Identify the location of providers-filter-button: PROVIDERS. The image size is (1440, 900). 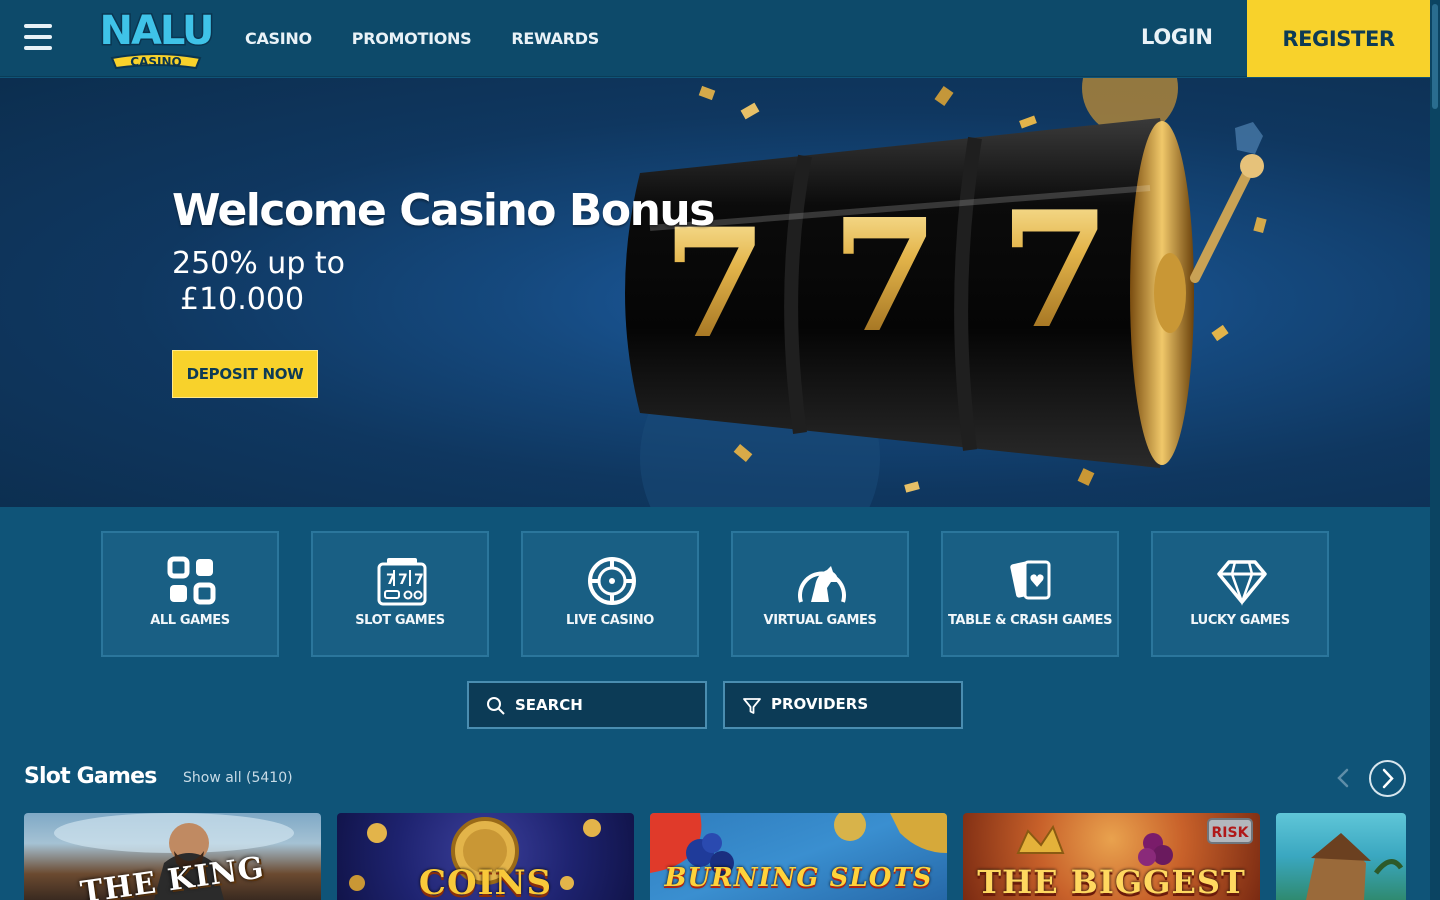
(843, 705).